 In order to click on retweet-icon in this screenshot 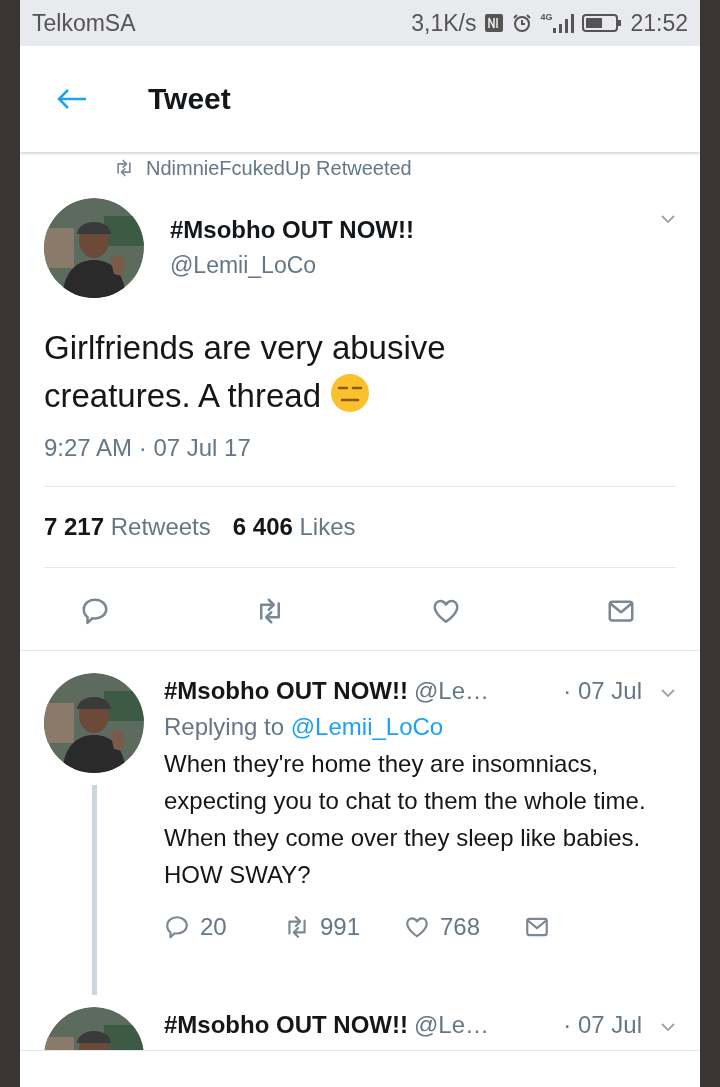, I will do `click(124, 168)`.